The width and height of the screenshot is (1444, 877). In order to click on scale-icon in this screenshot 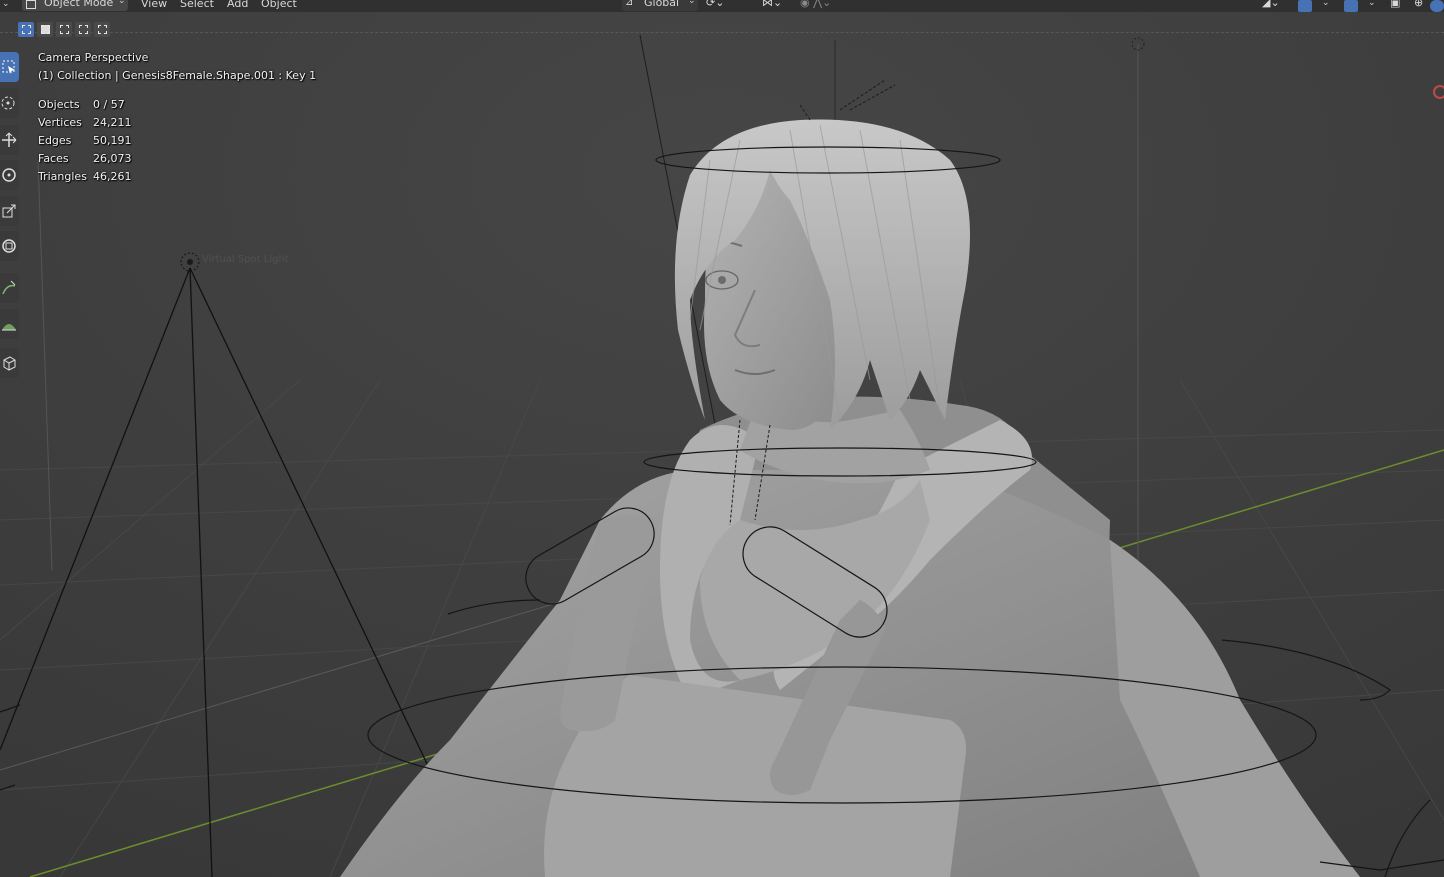, I will do `click(9, 211)`.